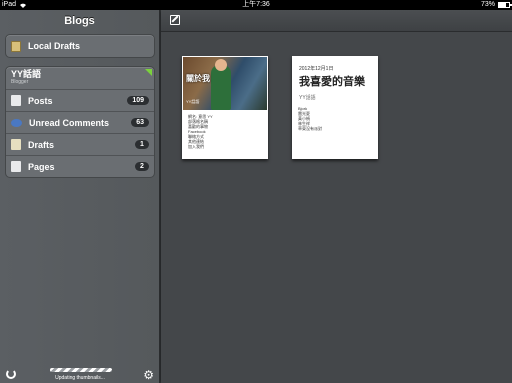 This screenshot has width=512, height=383. I want to click on sidebar-footer: Updating thumbnails... ⚙, so click(80, 374).